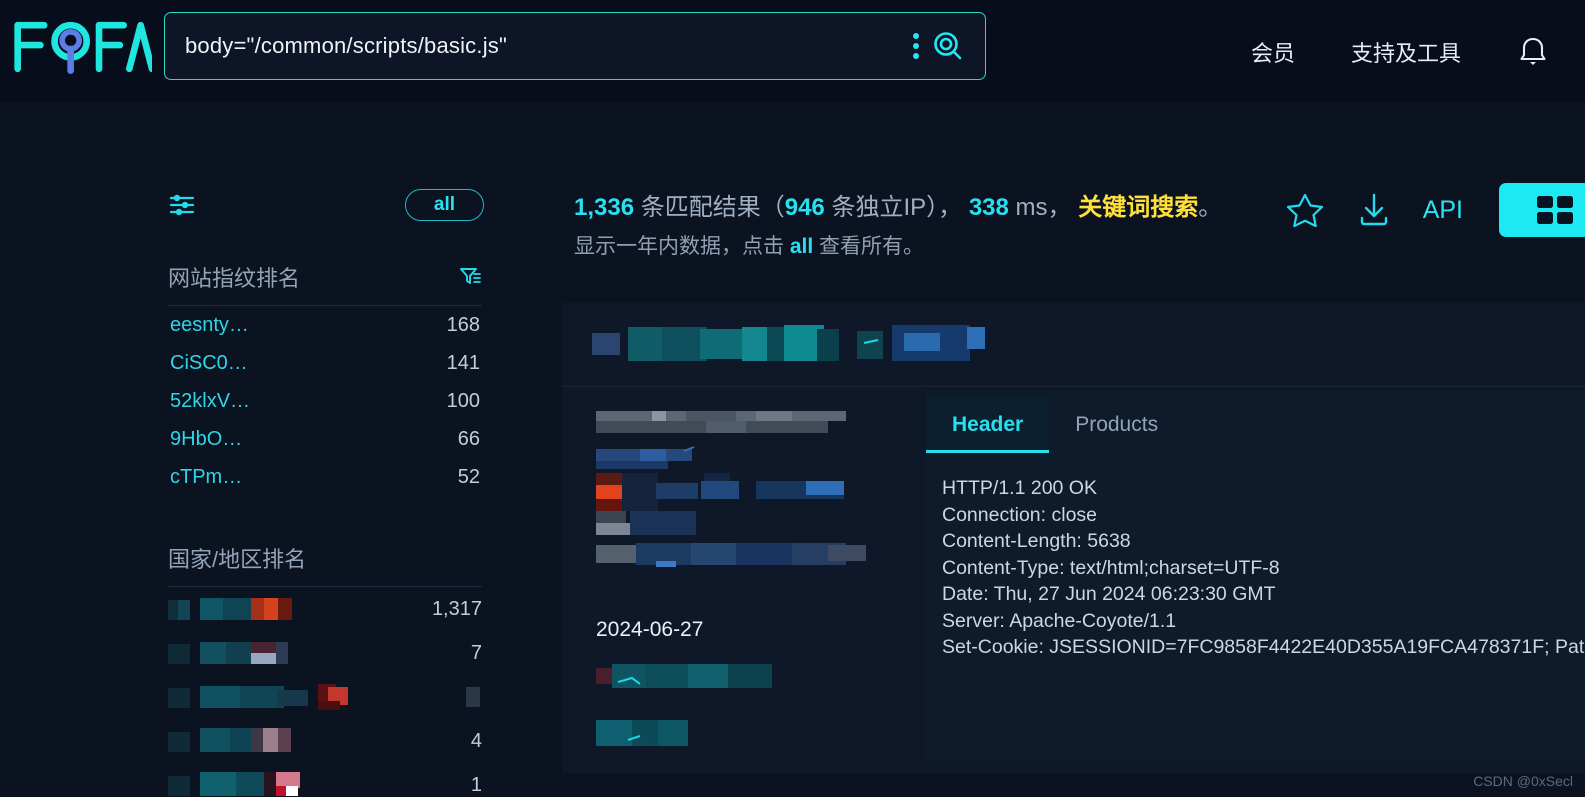 The width and height of the screenshot is (1585, 797). Describe the element at coordinates (474, 697) in the screenshot. I see `redacted-country-count` at that location.